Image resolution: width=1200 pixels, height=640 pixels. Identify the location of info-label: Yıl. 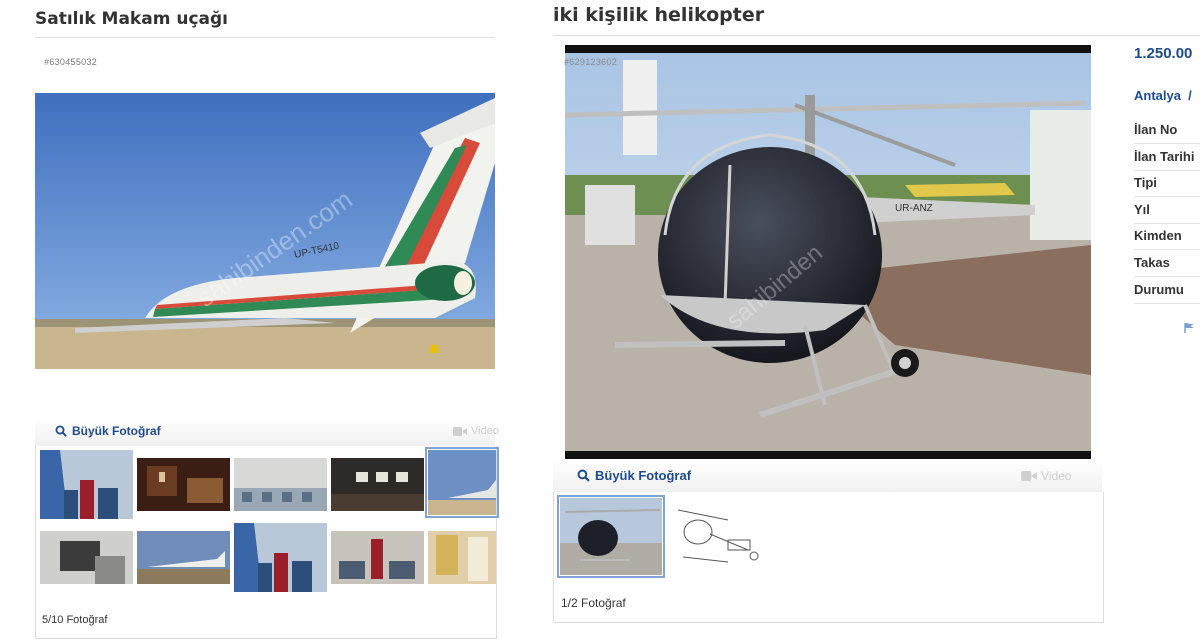
(1167, 211).